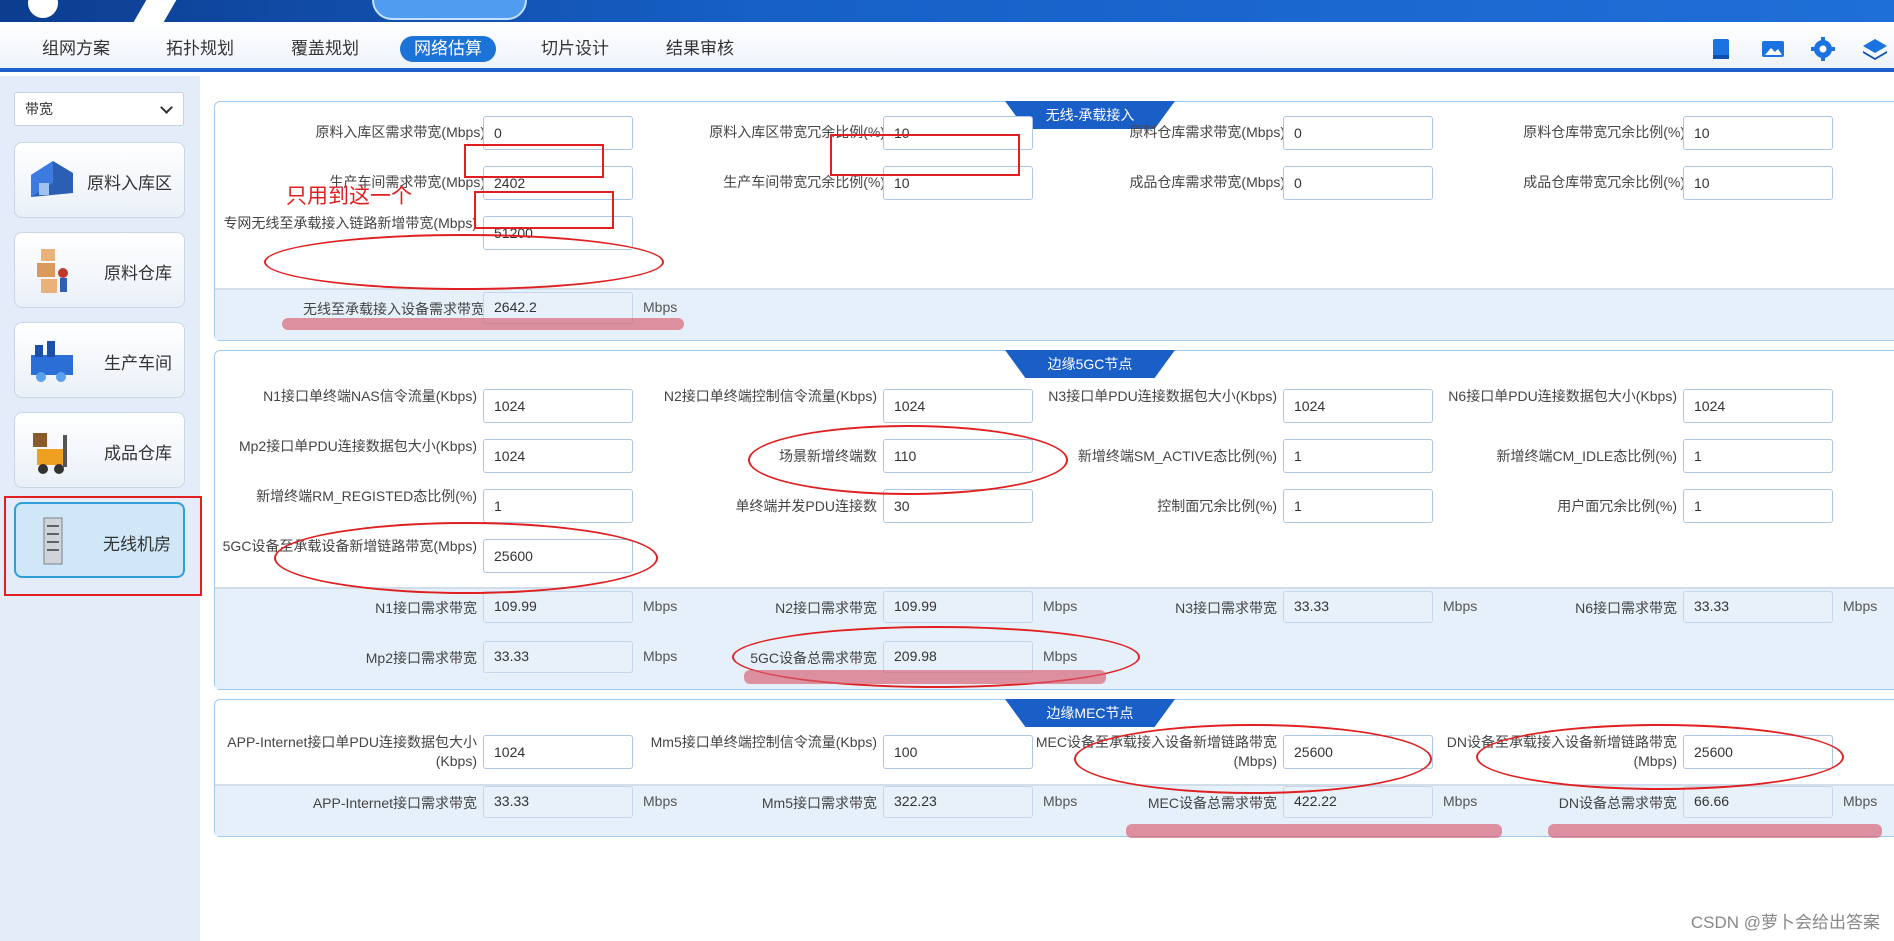 The width and height of the screenshot is (1894, 941). What do you see at coordinates (52, 179) in the screenshot?
I see `warehouse-icon` at bounding box center [52, 179].